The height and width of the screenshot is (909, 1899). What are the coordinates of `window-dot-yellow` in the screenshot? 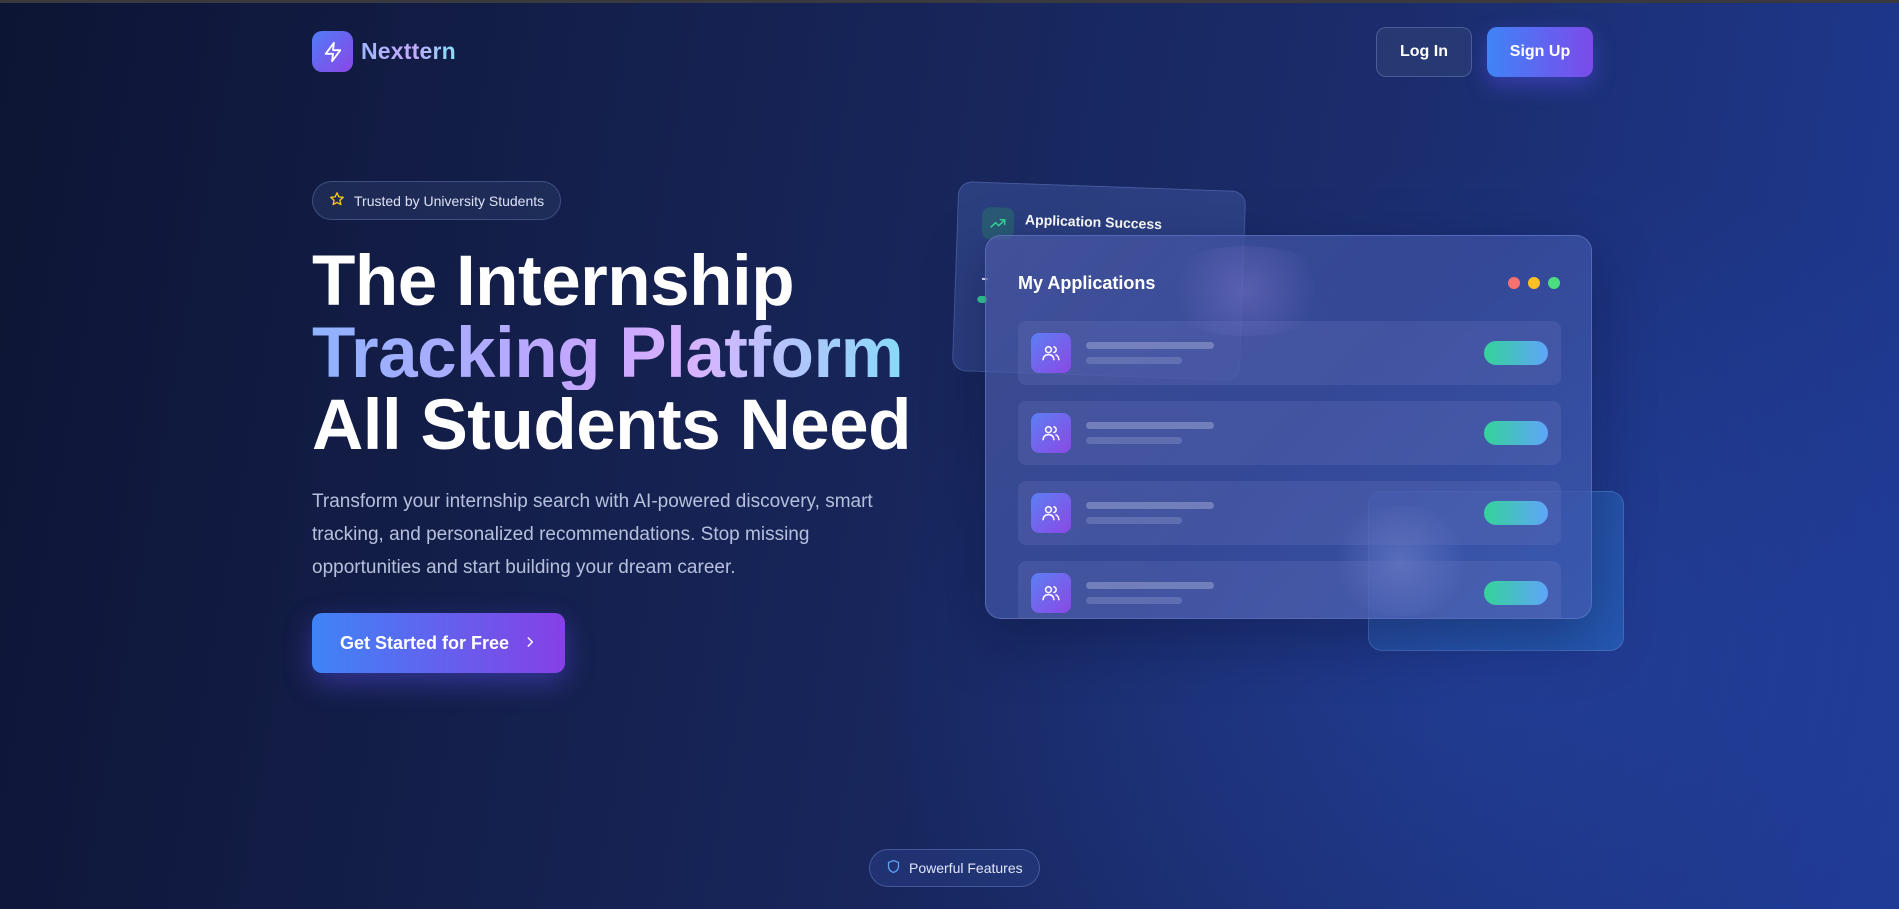 It's located at (1534, 283).